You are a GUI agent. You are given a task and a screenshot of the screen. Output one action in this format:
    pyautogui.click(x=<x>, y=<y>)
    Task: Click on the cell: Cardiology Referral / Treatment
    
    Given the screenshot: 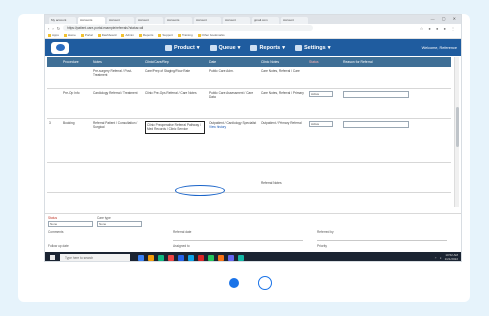 What is the action you would take?
    pyautogui.click(x=115, y=93)
    